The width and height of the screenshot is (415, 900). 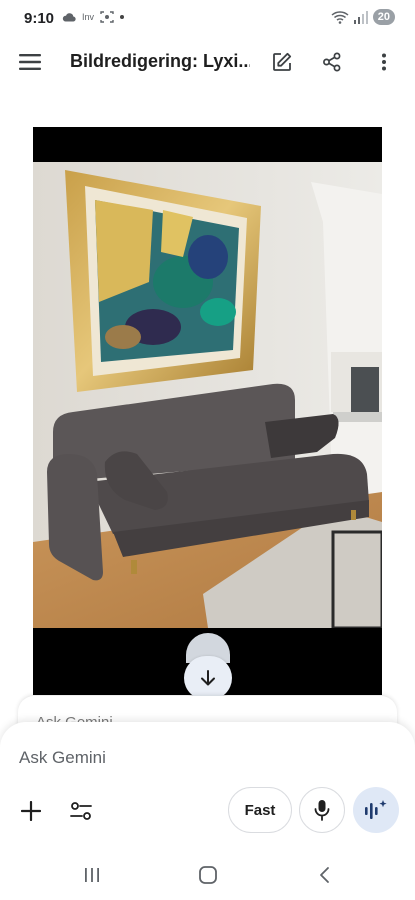 I want to click on status-notification-icons: Inv, so click(x=93, y=17).